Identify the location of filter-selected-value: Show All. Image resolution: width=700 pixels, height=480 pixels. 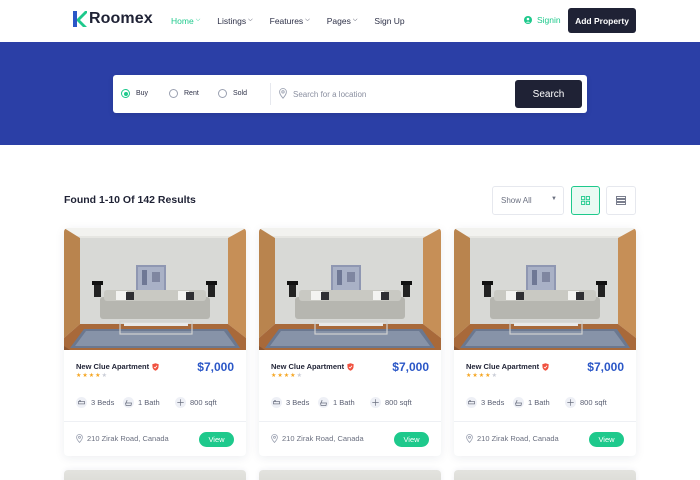
(516, 200).